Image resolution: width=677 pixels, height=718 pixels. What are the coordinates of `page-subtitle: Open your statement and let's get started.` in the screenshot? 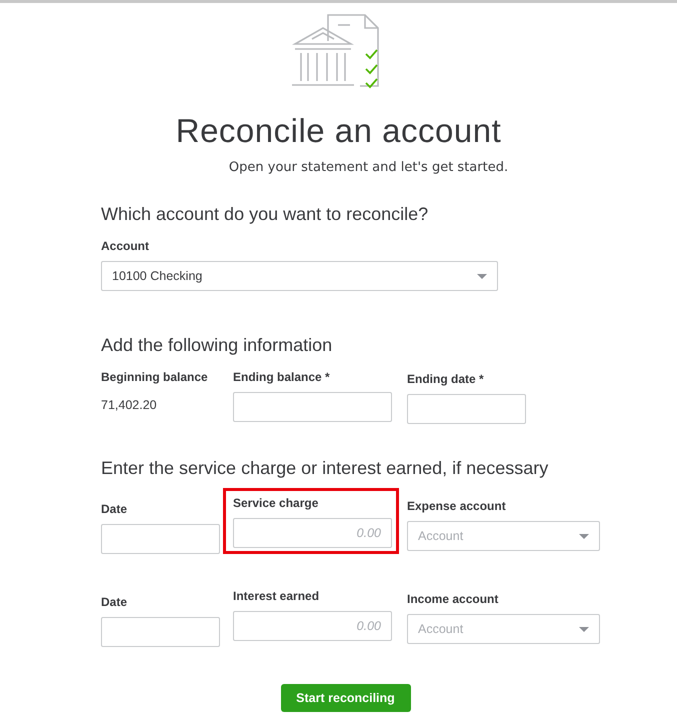 It's located at (368, 167).